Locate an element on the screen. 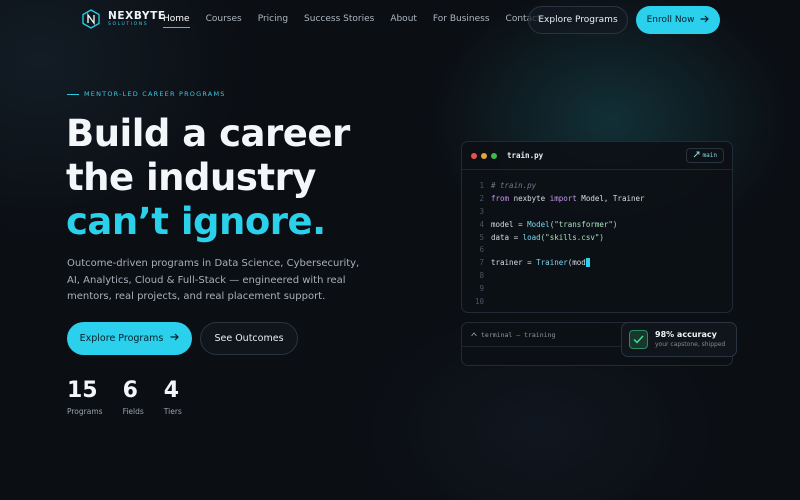  n-hexagon-icon is located at coordinates (91, 19).